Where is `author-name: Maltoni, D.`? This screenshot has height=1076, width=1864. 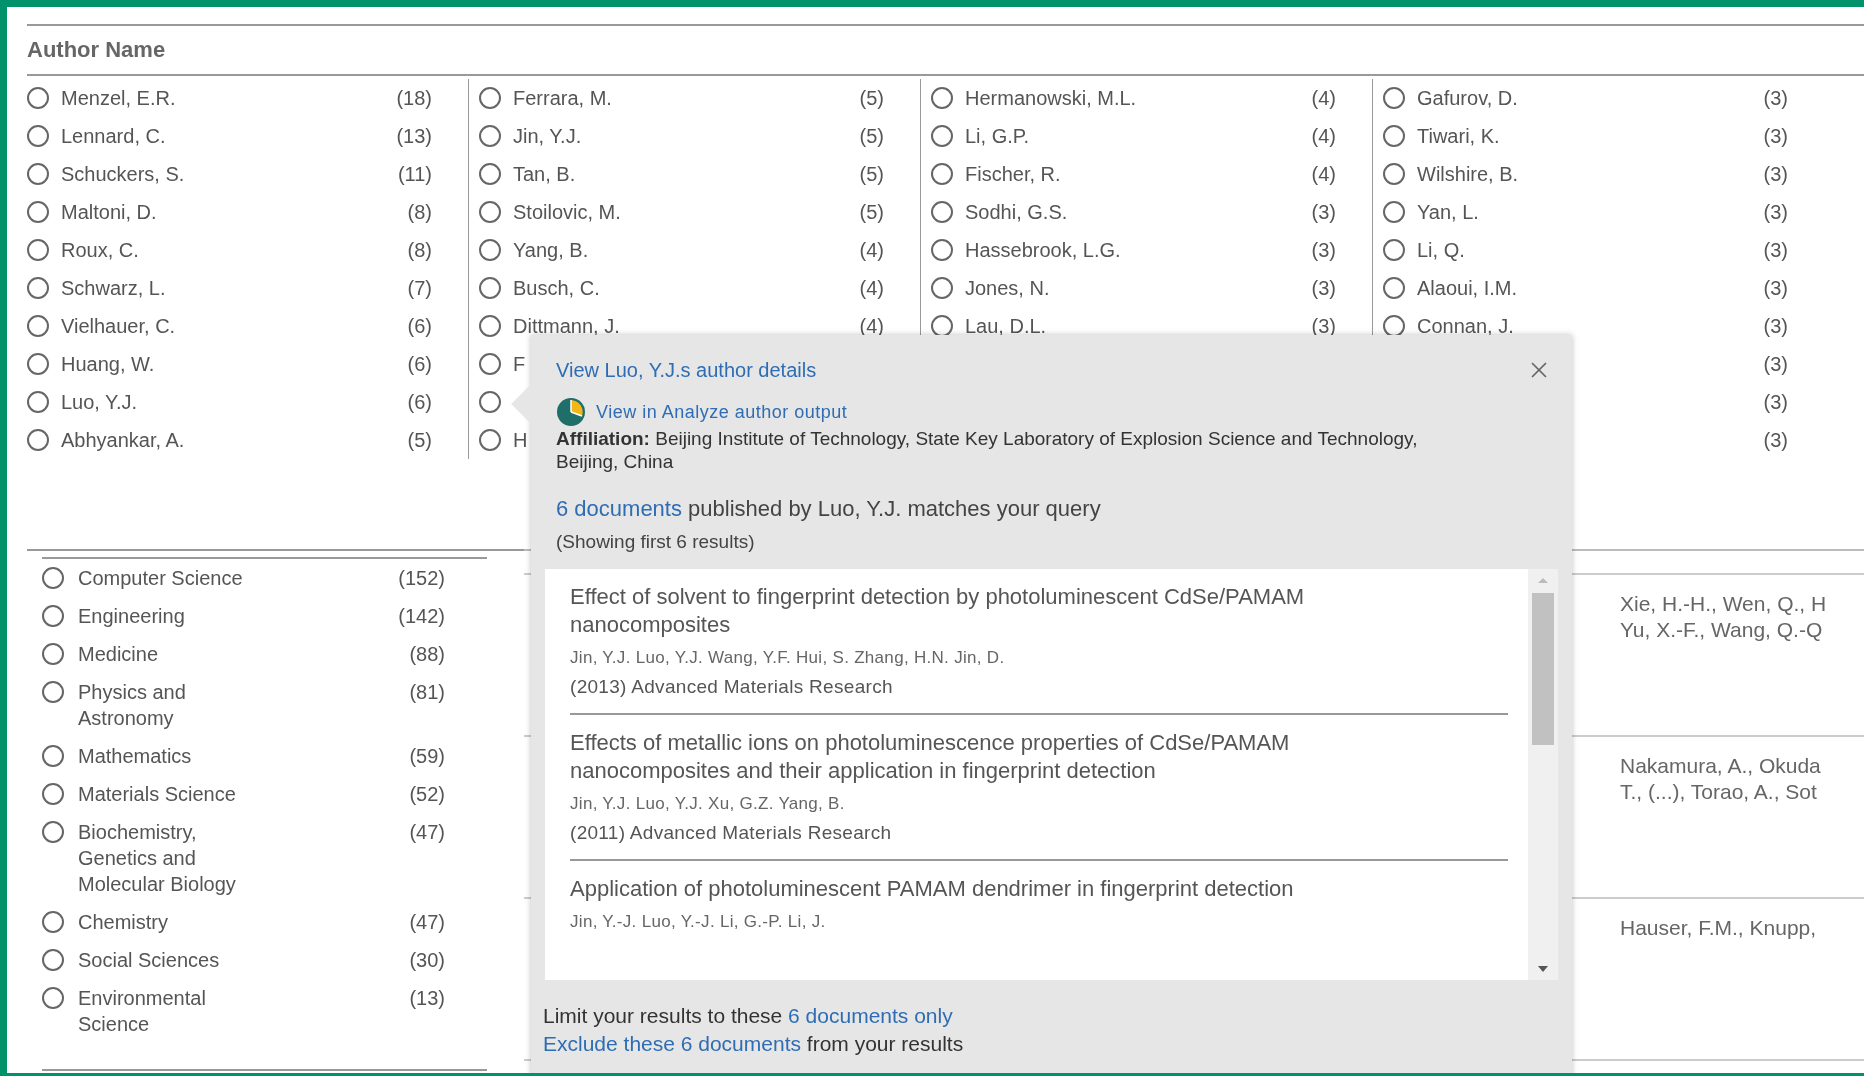
author-name: Maltoni, D. is located at coordinates (109, 212).